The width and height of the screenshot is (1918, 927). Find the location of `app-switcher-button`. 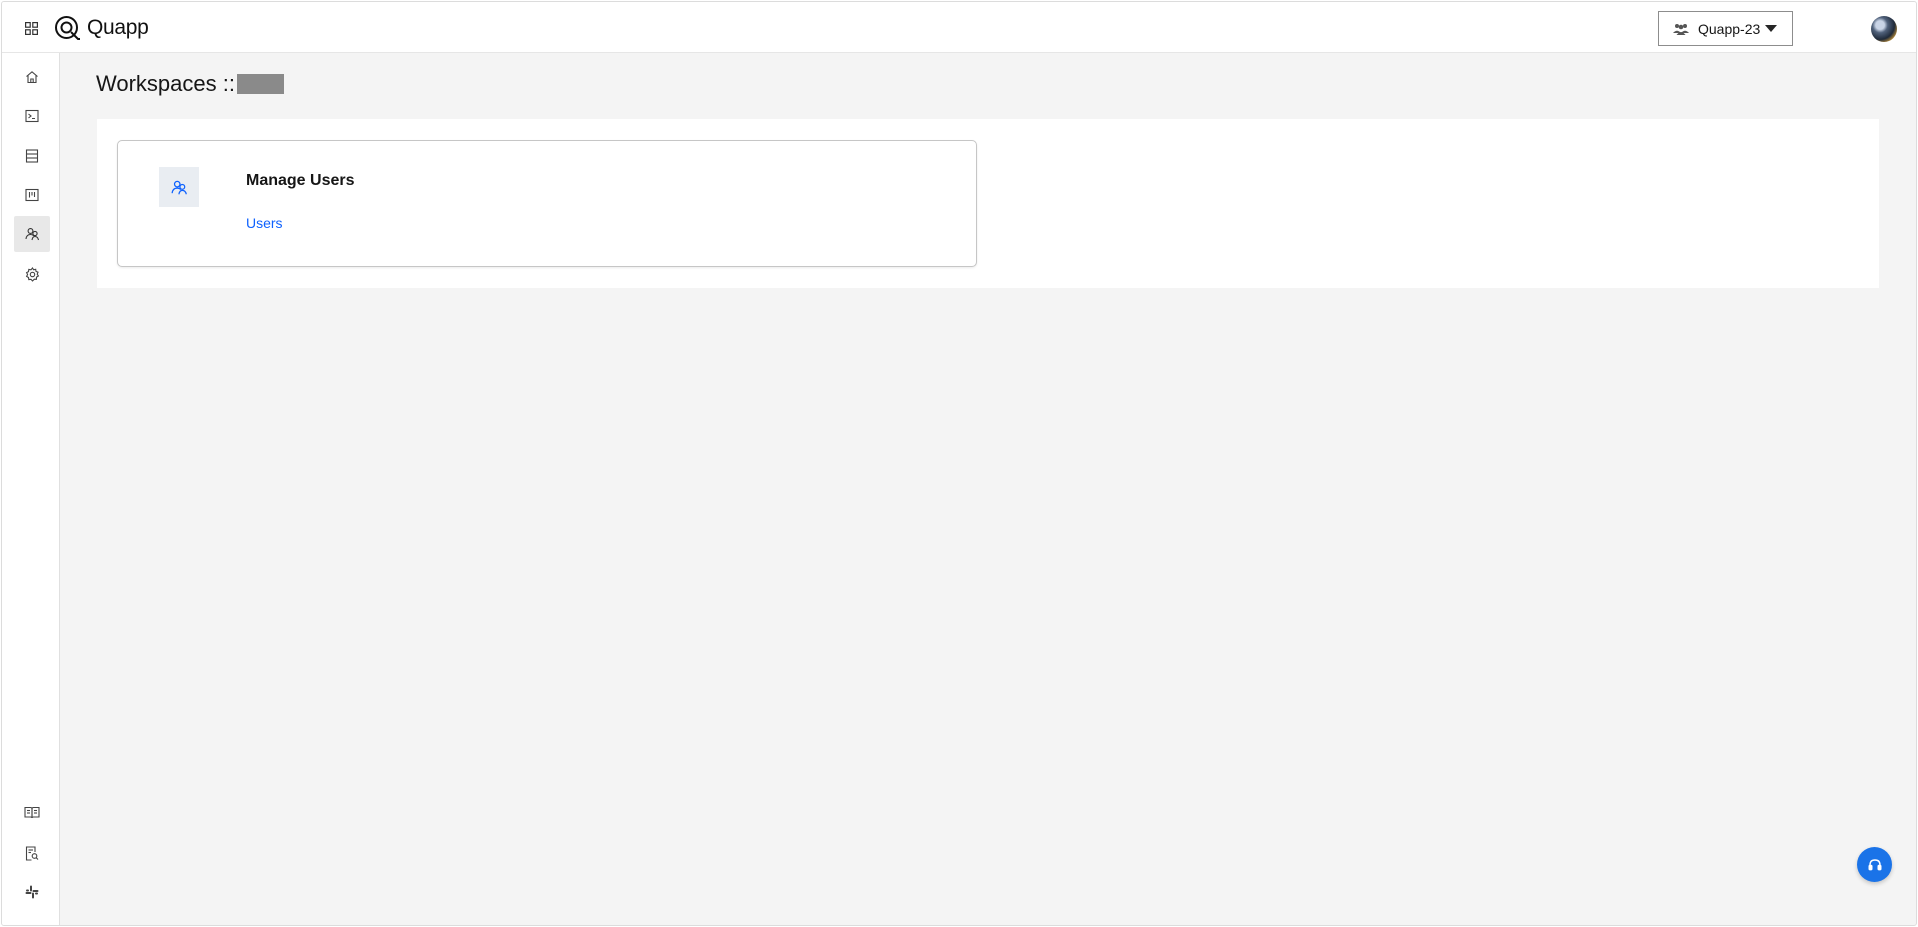

app-switcher-button is located at coordinates (31, 28).